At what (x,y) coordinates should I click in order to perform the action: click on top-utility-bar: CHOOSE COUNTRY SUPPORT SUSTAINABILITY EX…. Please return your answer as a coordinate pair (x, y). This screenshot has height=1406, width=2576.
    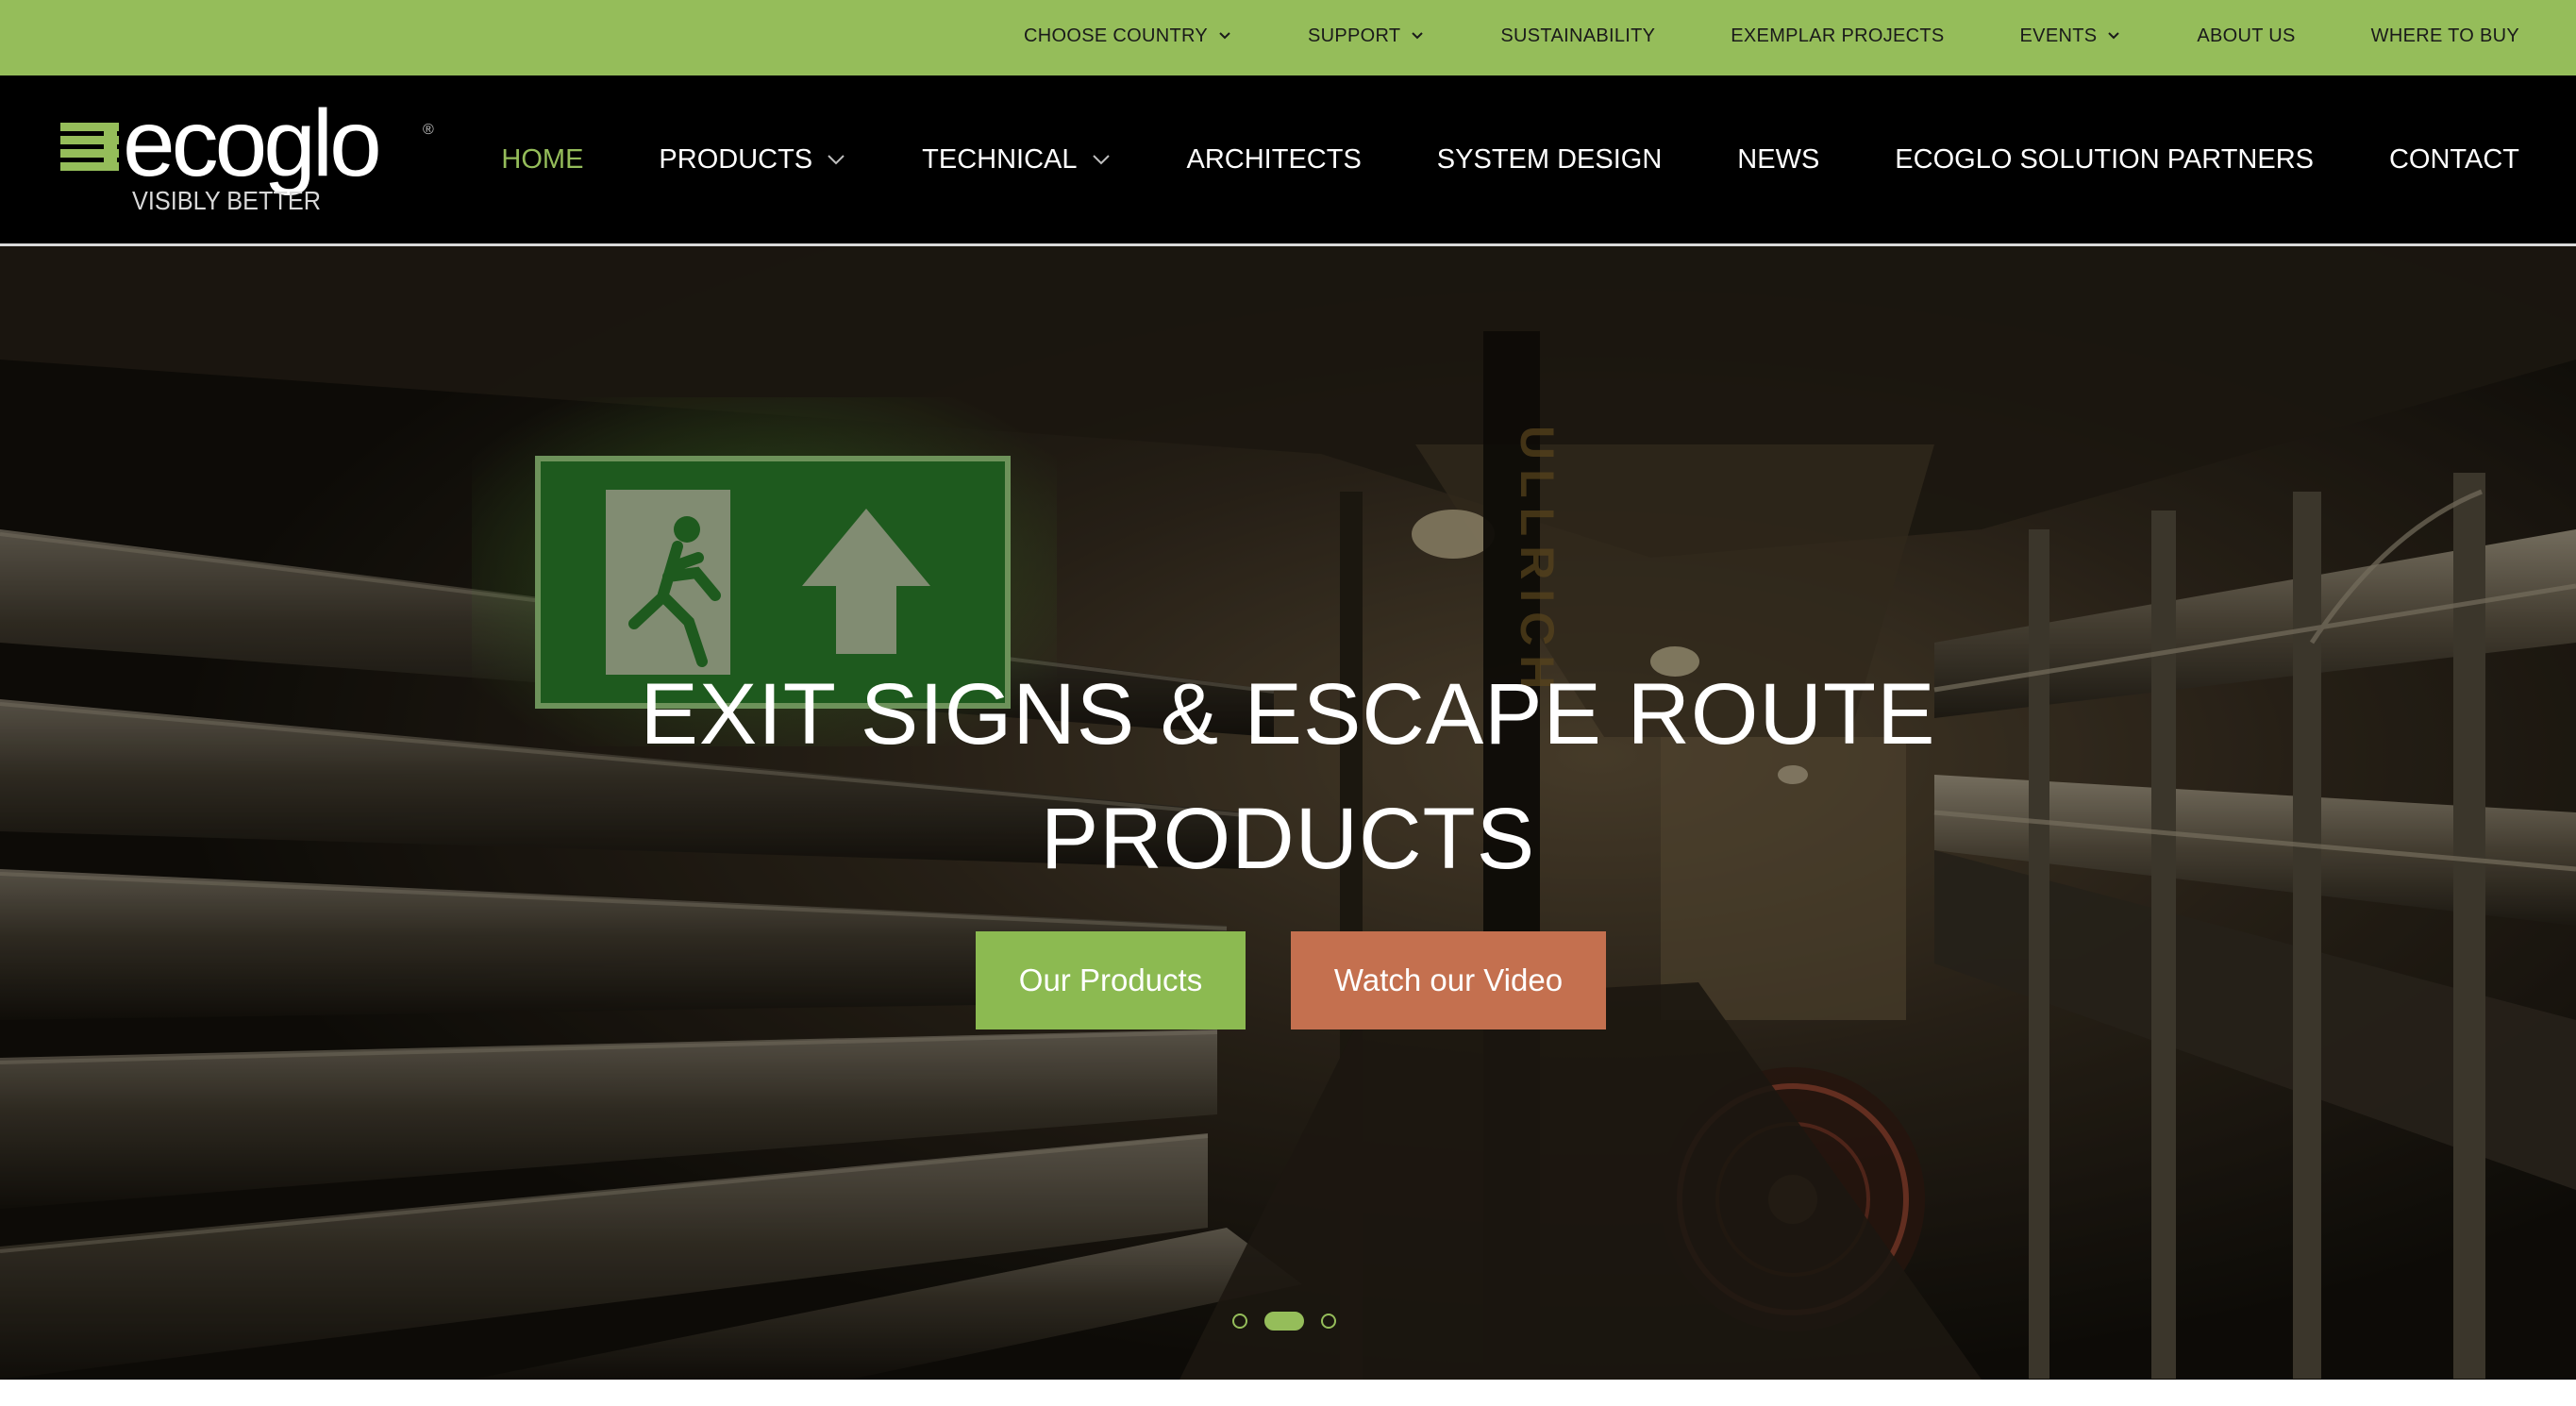
    Looking at the image, I should click on (1288, 37).